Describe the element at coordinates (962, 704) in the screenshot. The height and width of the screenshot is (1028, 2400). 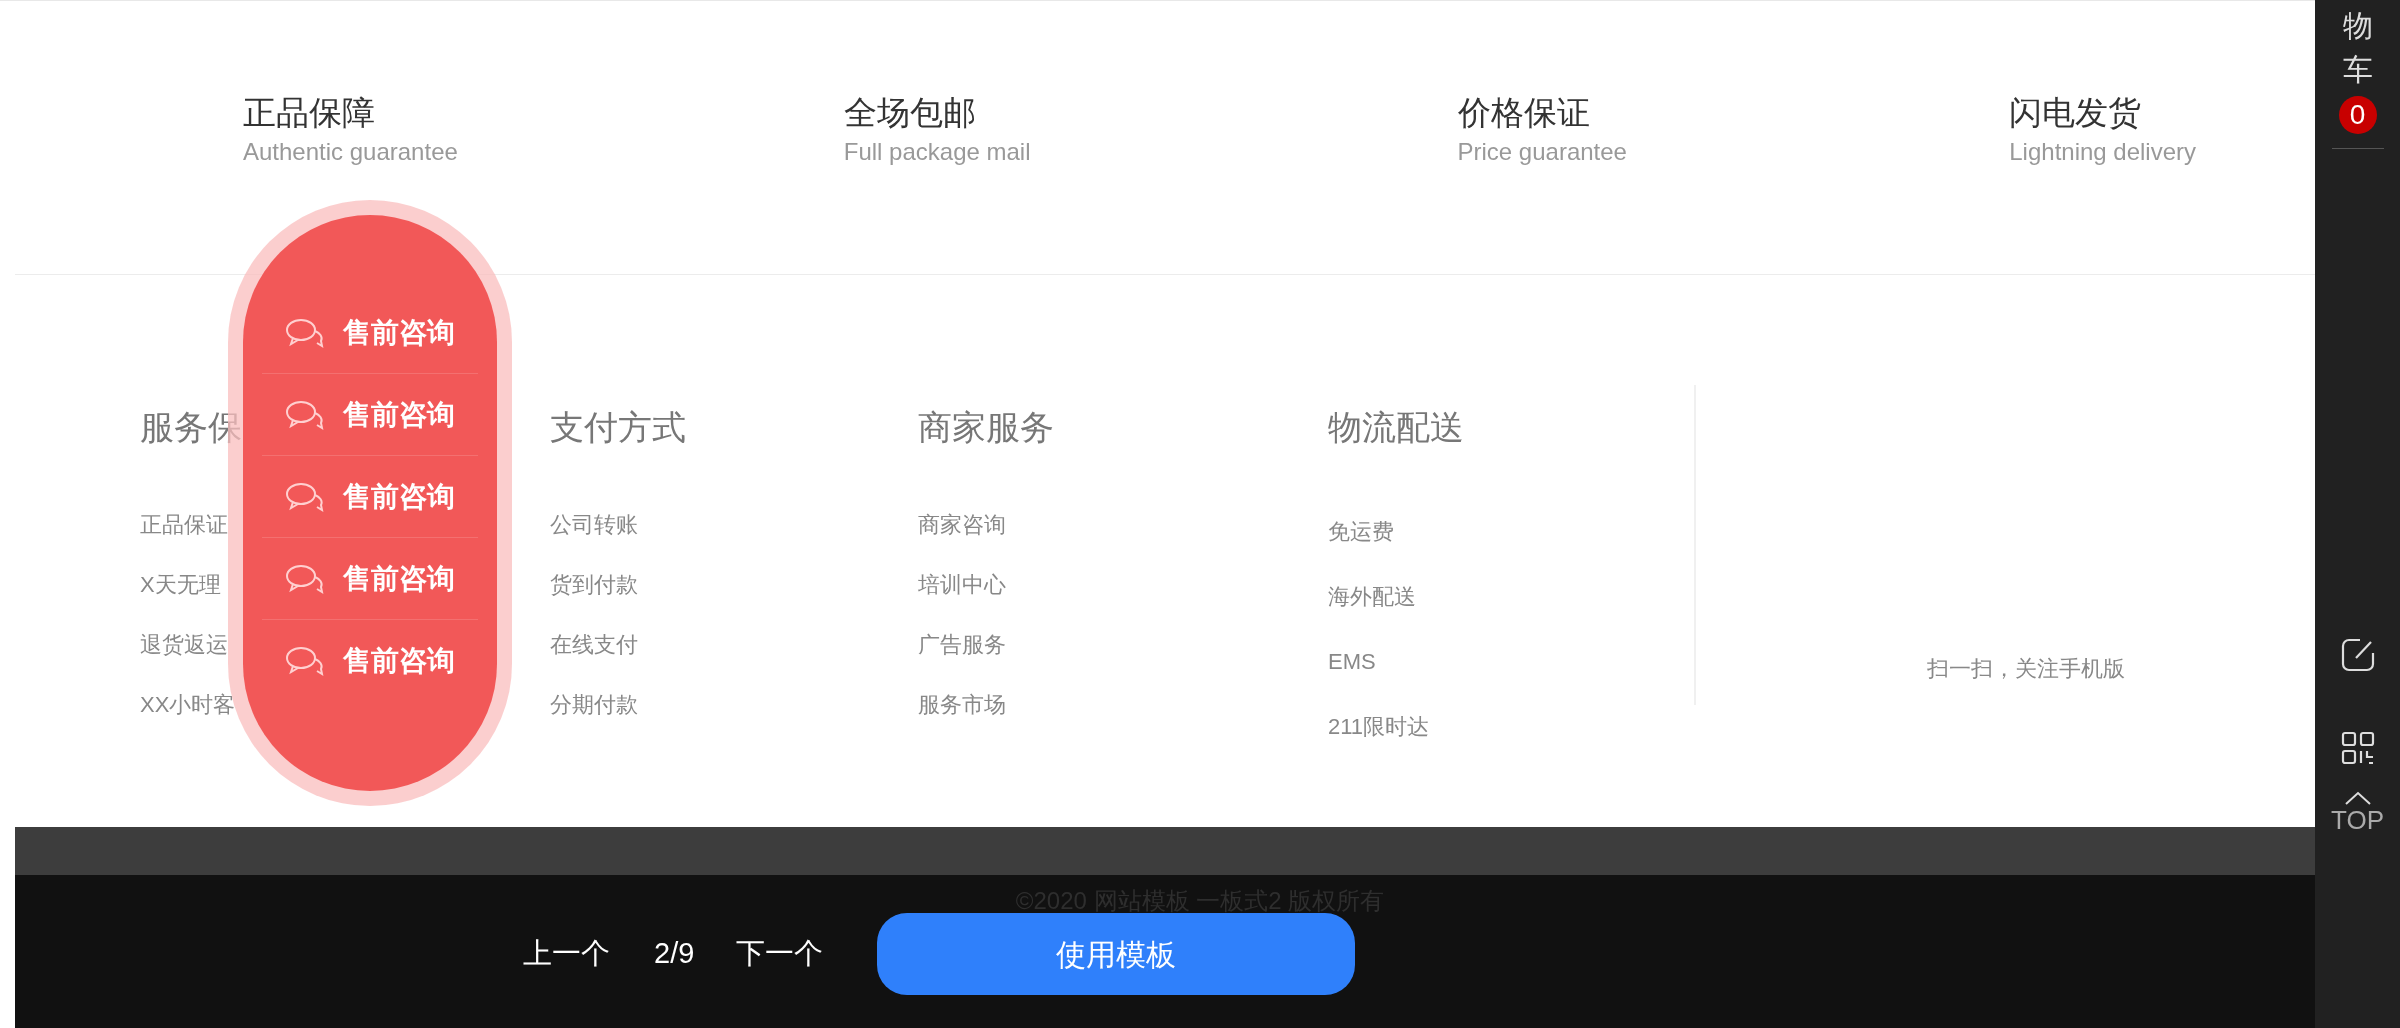
I see `footer-link: 服务市场` at that location.